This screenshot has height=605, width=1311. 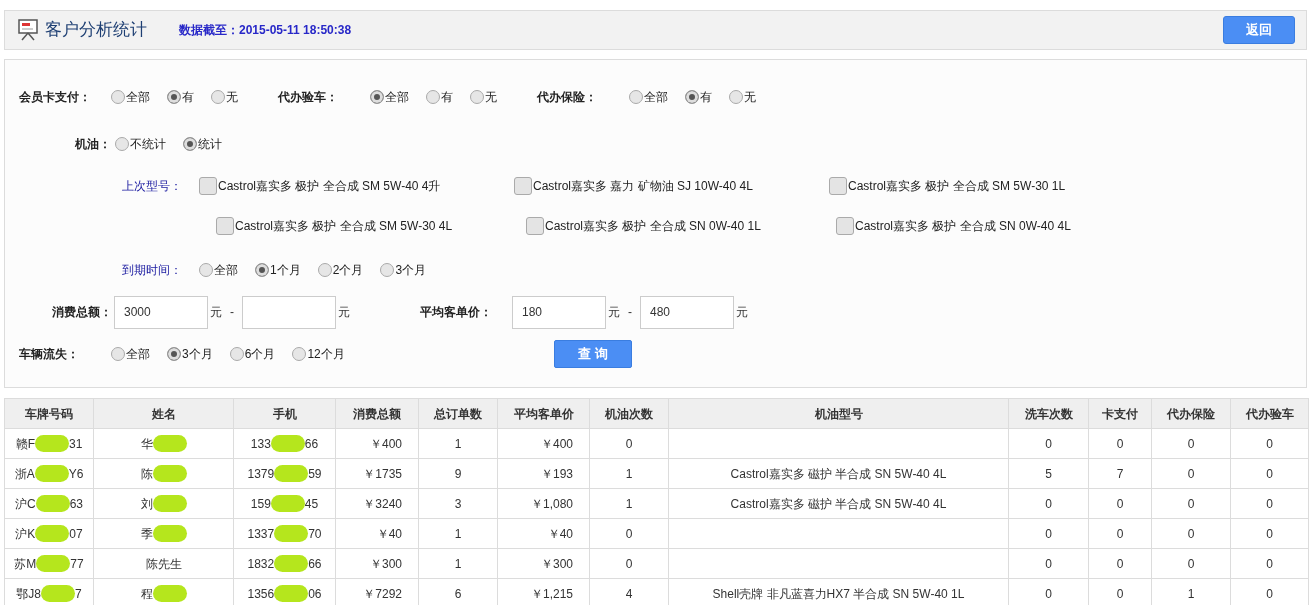 I want to click on input-field, so click(x=289, y=312).